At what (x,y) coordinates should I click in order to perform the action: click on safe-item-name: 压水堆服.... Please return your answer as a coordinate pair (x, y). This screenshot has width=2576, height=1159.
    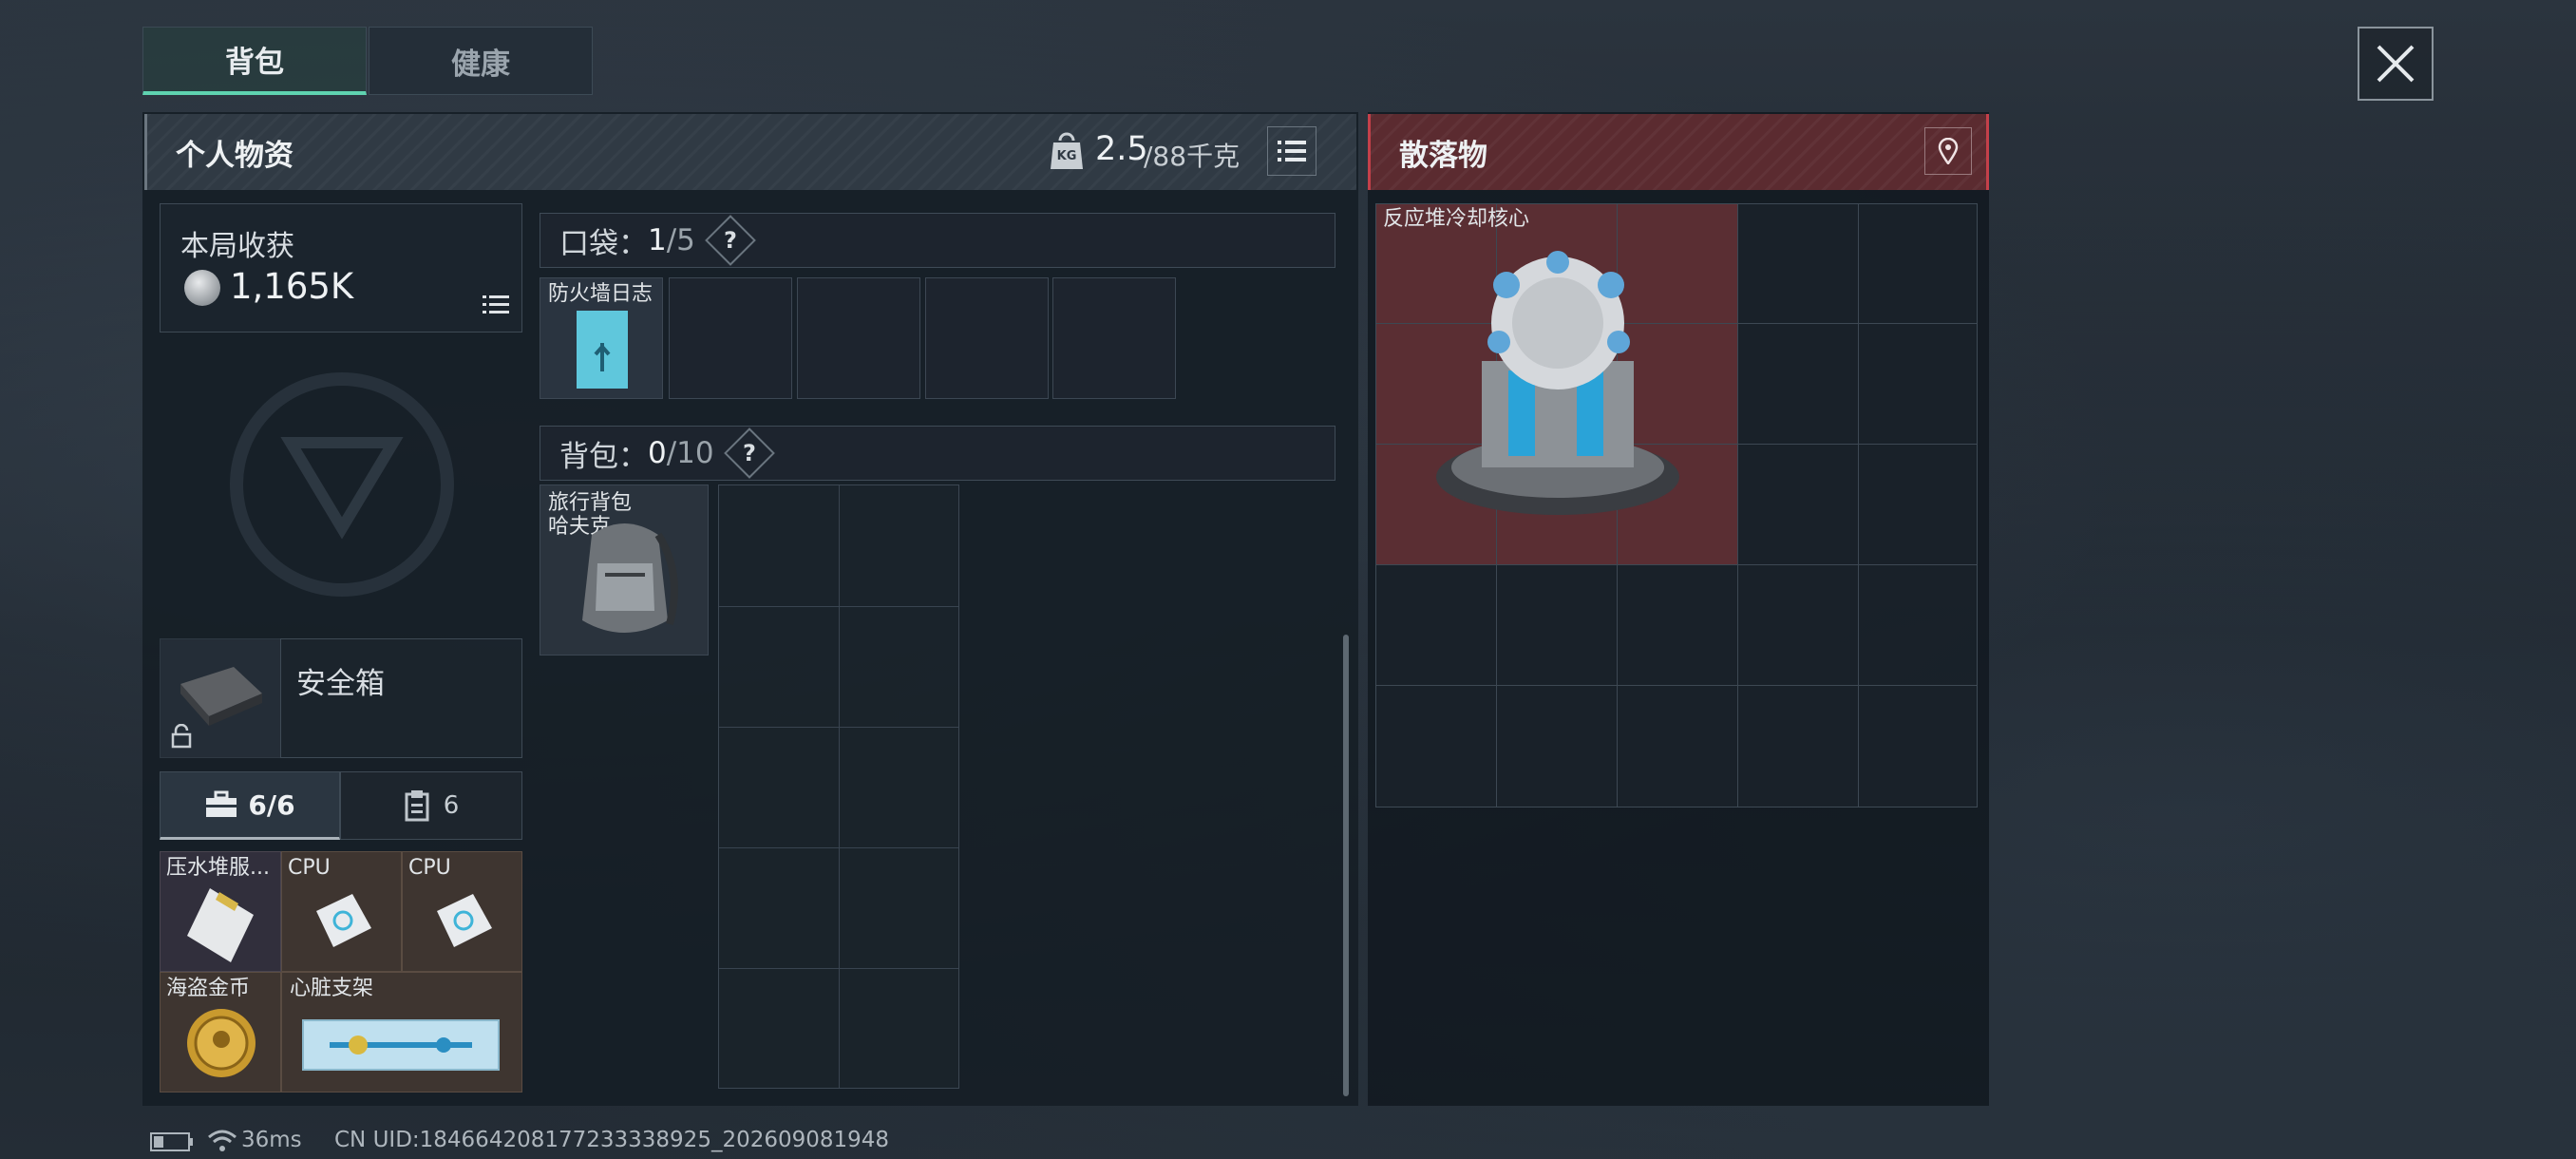
    Looking at the image, I should click on (218, 868).